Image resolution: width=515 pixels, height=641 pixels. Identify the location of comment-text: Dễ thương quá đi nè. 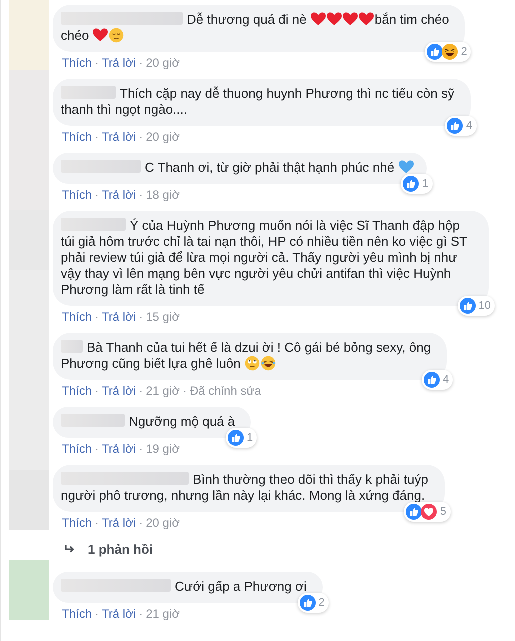
(247, 19).